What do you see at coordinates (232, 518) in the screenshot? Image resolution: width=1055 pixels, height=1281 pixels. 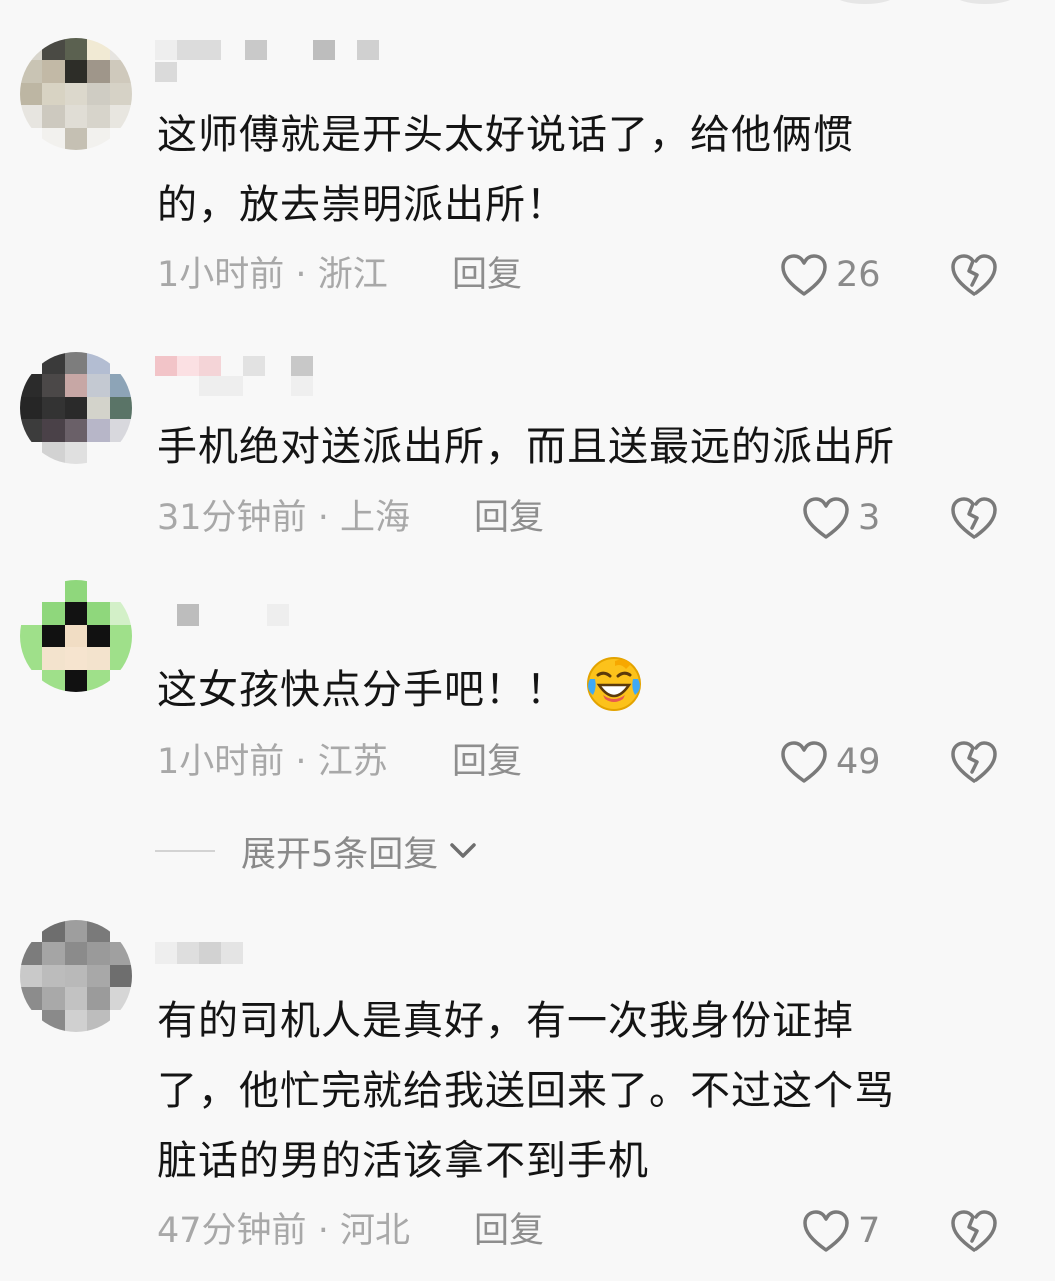 I see `comment-time: 31分钟前` at bounding box center [232, 518].